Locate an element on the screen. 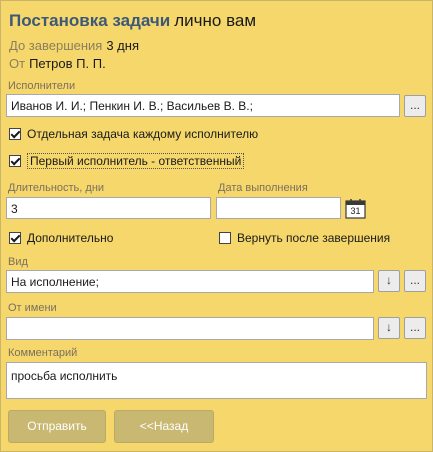  comment-label: Комментарий is located at coordinates (43, 353).